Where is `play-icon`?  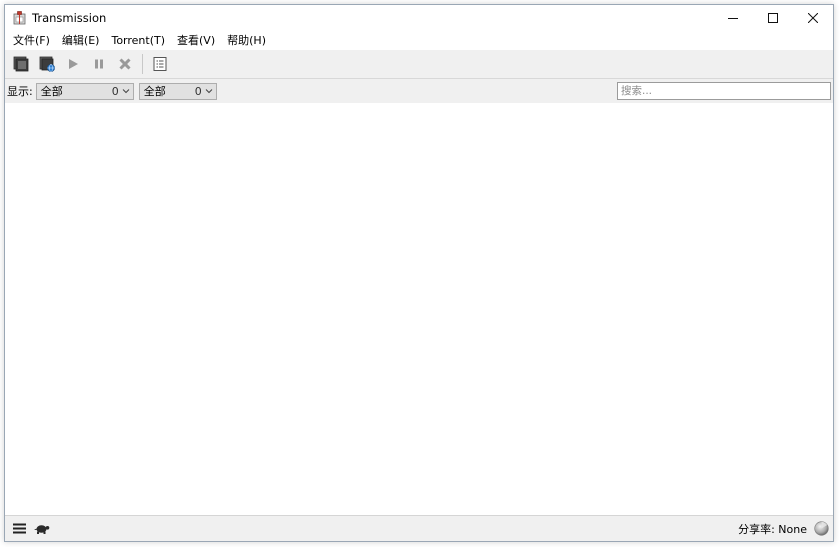 play-icon is located at coordinates (73, 64).